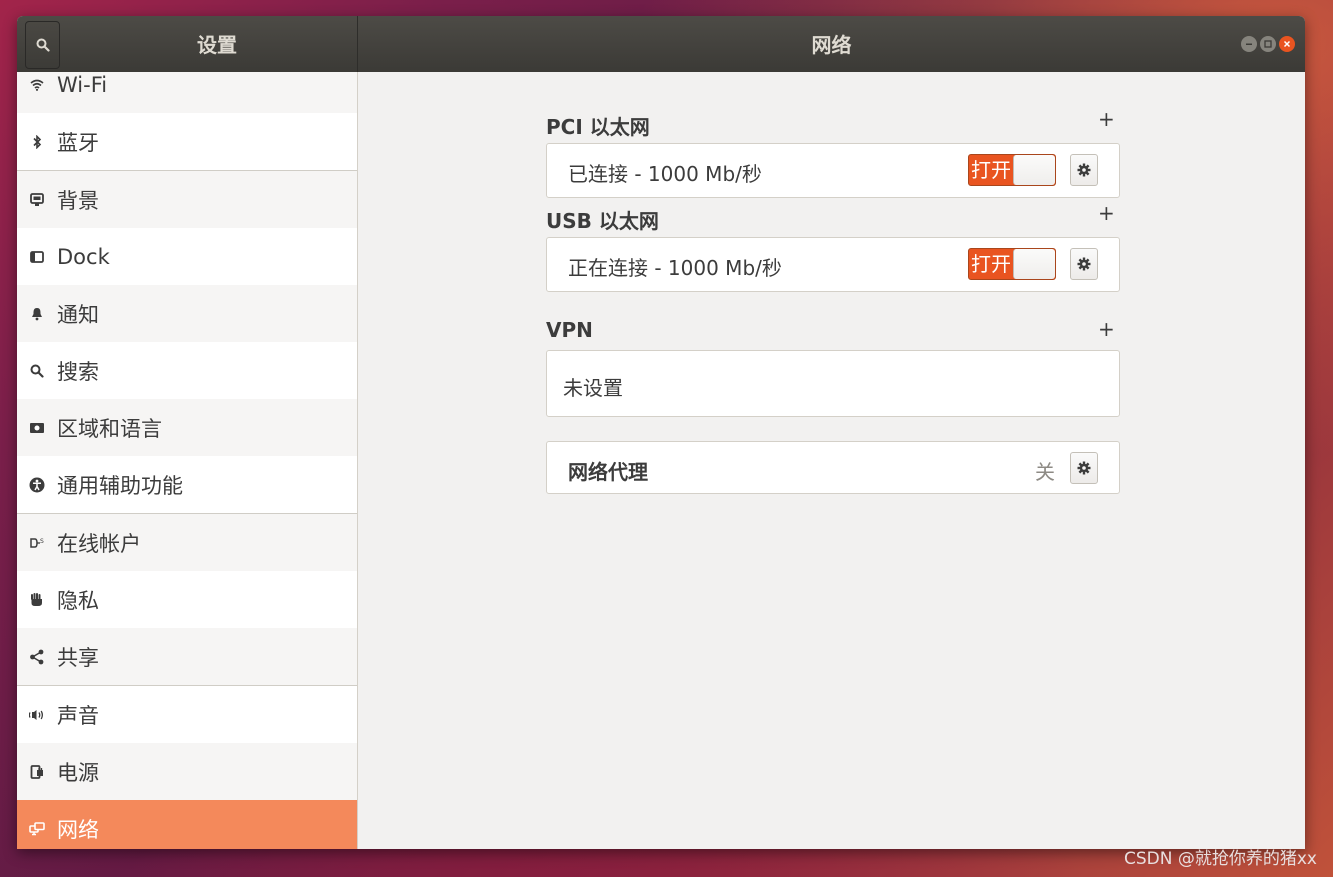 The image size is (1333, 877). What do you see at coordinates (187, 92) in the screenshot?
I see `sidebar-item-wifi: Wi-Fi` at bounding box center [187, 92].